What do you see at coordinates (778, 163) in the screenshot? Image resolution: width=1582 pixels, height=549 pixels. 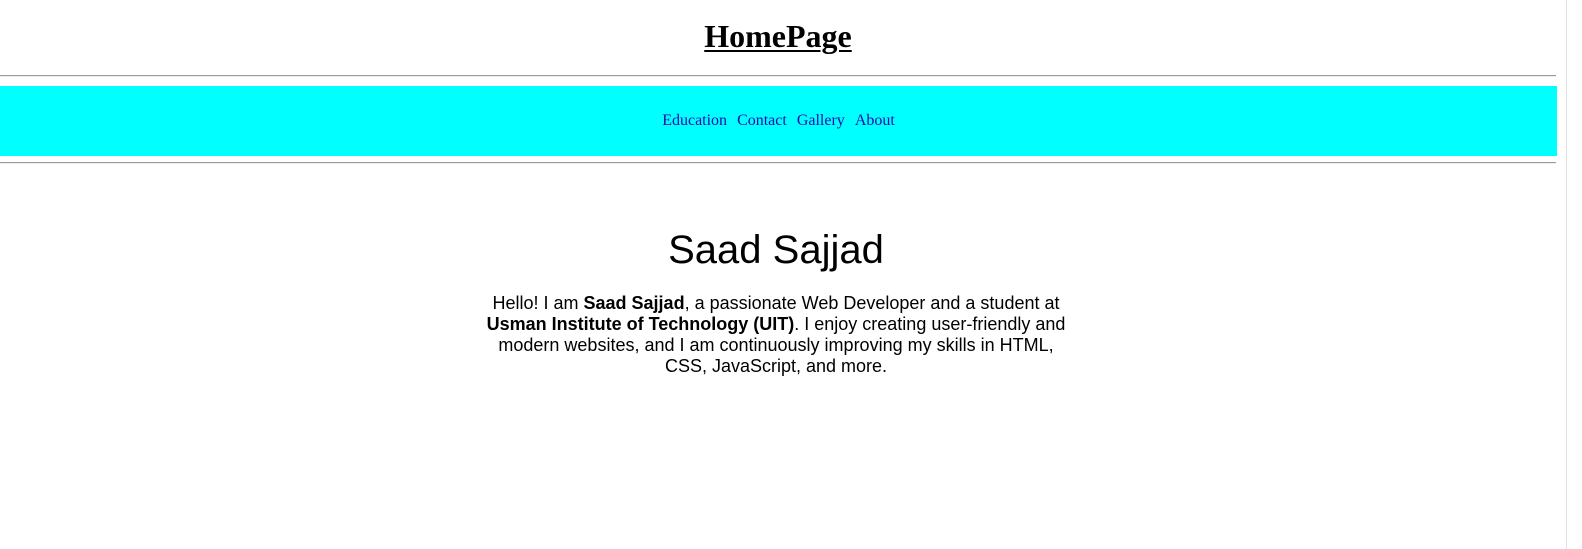 I see `bottom-divider` at bounding box center [778, 163].